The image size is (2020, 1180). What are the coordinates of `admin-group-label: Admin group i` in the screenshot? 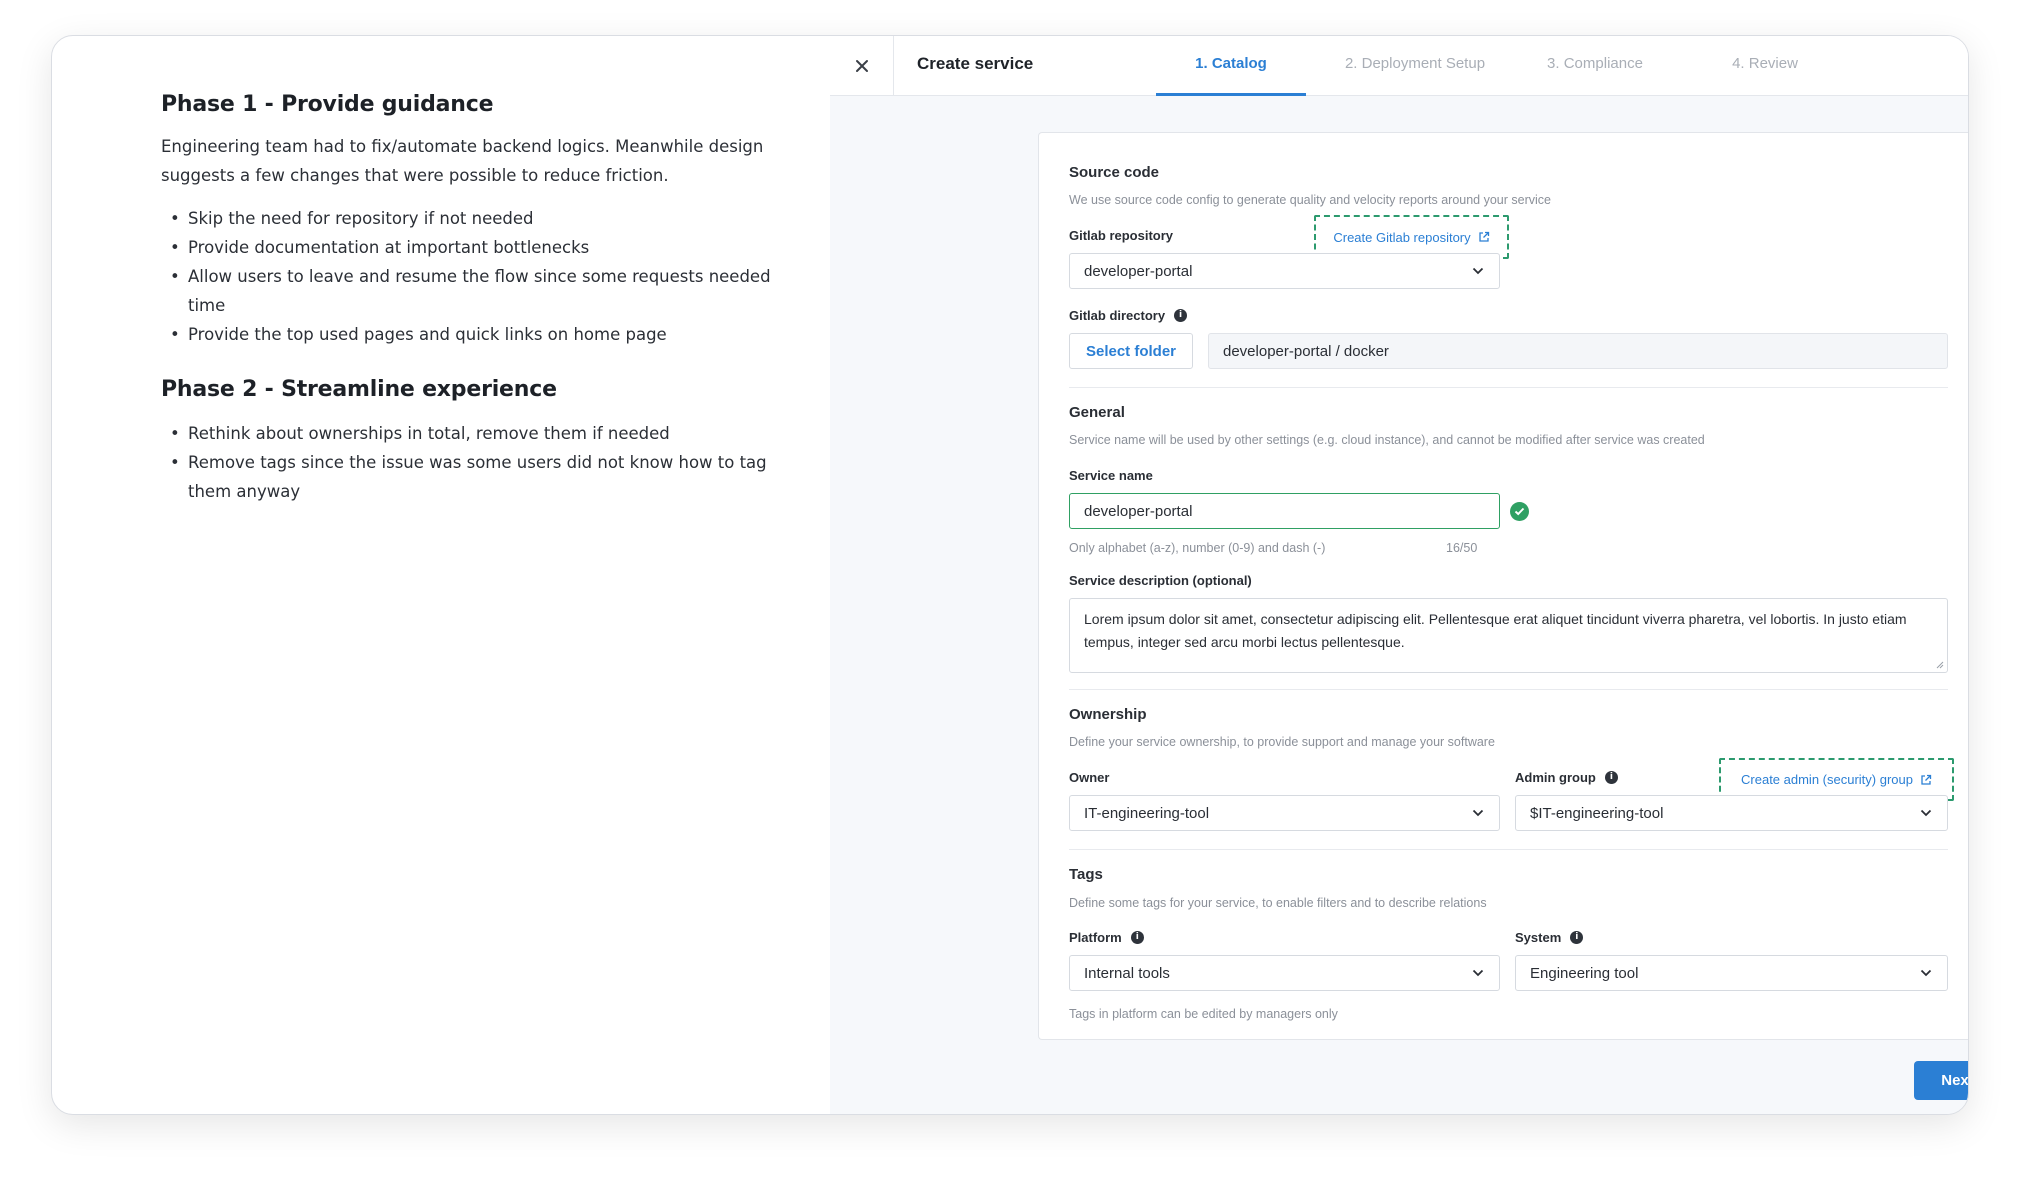 It's located at (1566, 777).